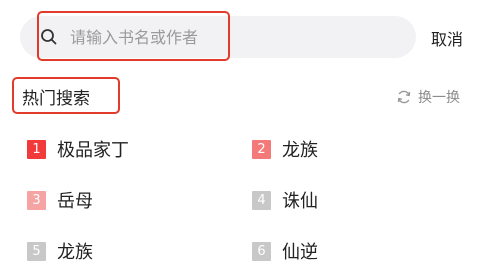  What do you see at coordinates (261, 149) in the screenshot?
I see `rank-badge: 2` at bounding box center [261, 149].